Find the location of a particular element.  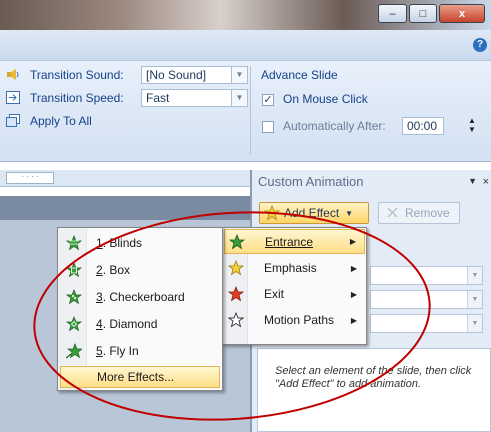

menu-item-entrance: Entrance ▶ is located at coordinates (294, 241).